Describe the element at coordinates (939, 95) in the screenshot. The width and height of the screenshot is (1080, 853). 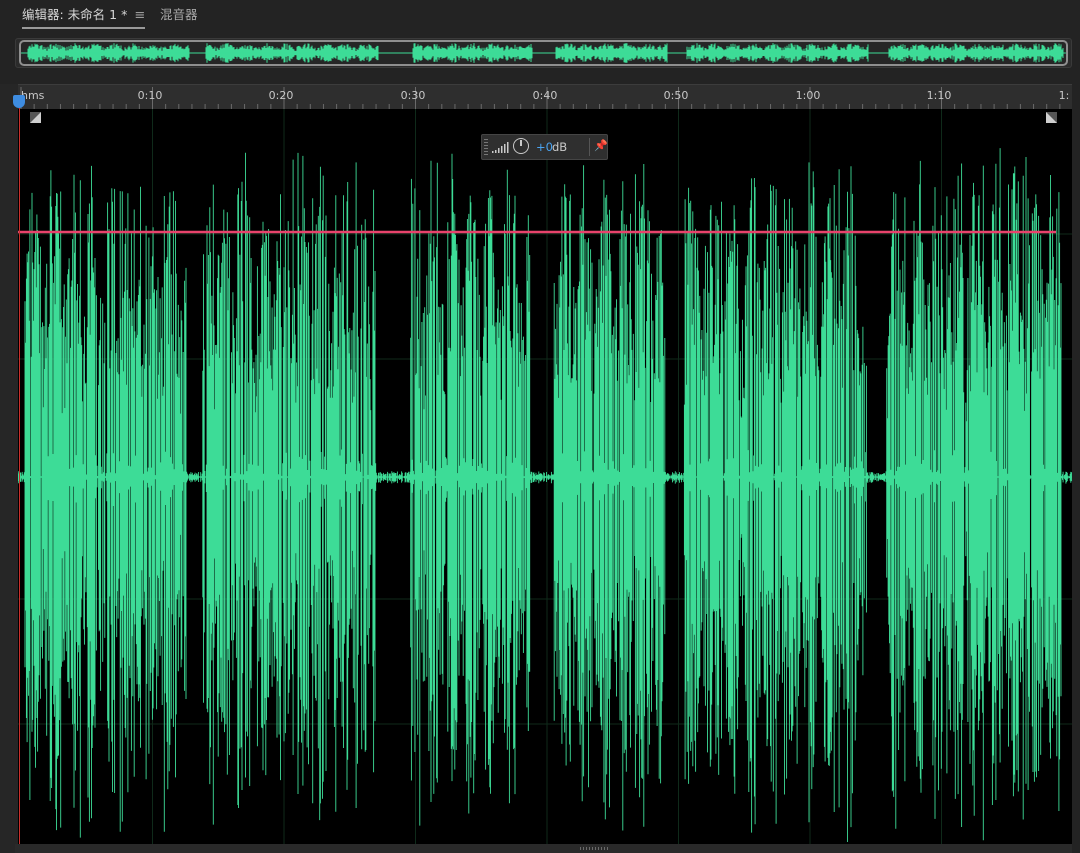
I see `ruler-label-1-10: 1:10` at that location.